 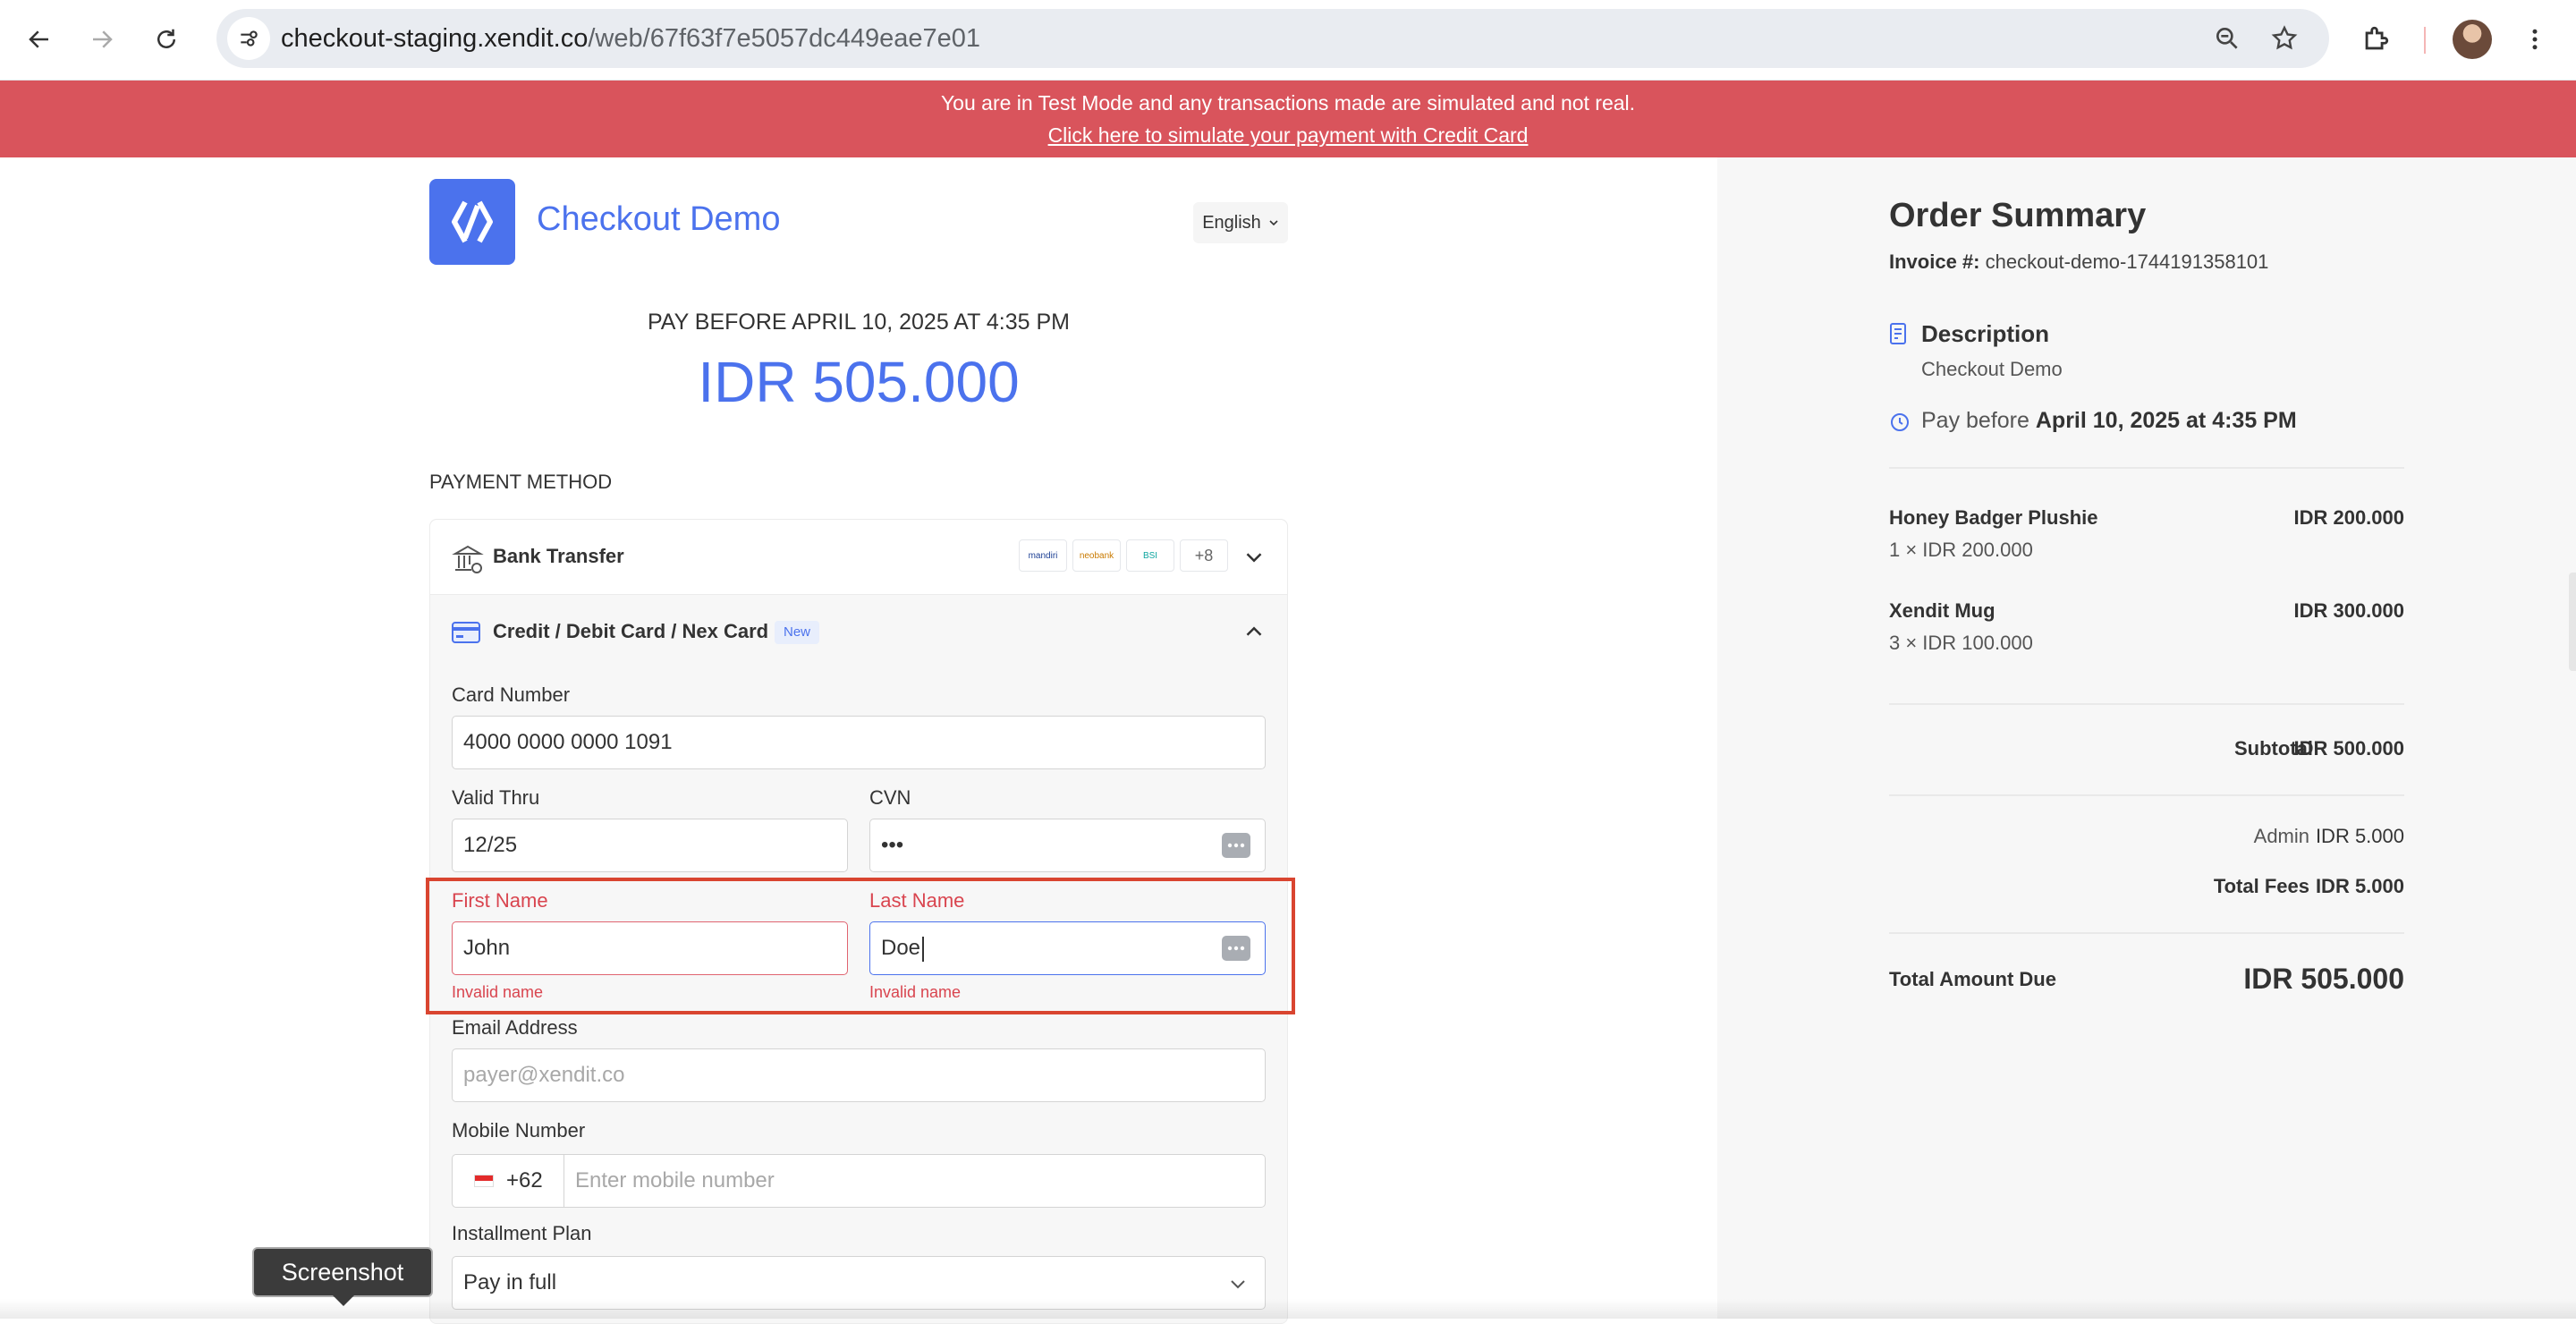 I want to click on item-price: IDR 300.000, so click(x=2348, y=610).